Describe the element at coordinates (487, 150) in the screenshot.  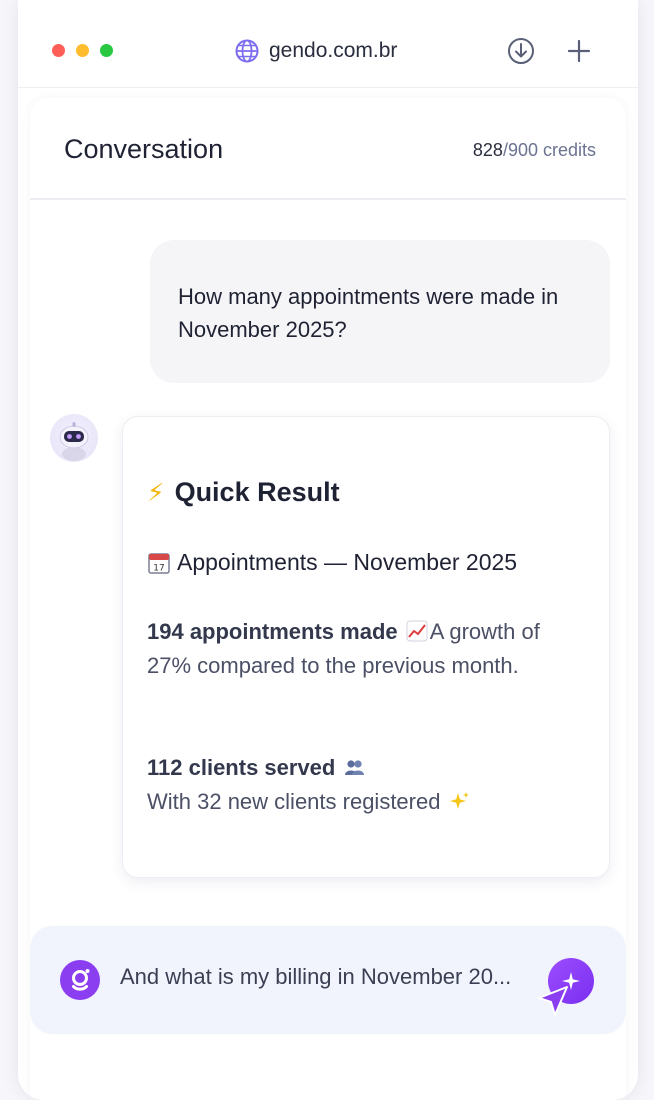
I see `credits-used: 828` at that location.